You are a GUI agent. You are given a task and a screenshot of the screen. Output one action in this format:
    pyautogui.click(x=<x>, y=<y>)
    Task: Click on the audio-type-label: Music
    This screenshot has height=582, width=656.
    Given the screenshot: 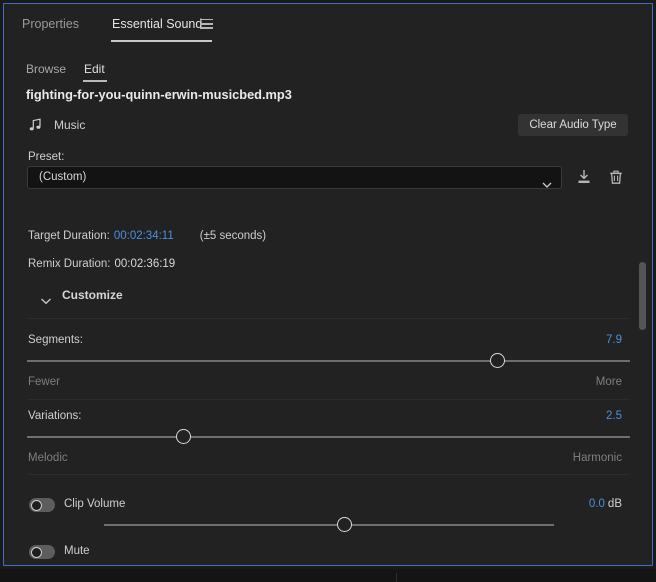 What is the action you would take?
    pyautogui.click(x=70, y=125)
    